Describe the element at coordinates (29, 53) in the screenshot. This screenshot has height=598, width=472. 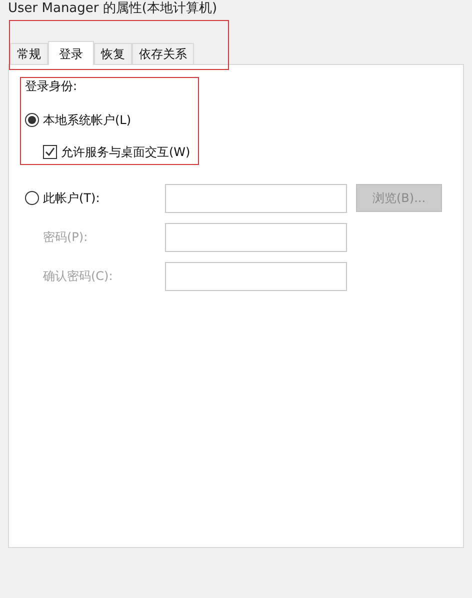
I see `tab: 常规` at that location.